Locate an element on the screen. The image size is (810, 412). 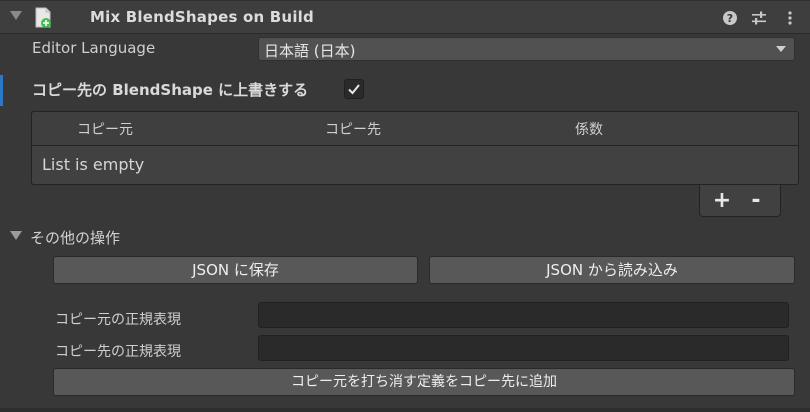
checkmark-icon is located at coordinates (354, 89).